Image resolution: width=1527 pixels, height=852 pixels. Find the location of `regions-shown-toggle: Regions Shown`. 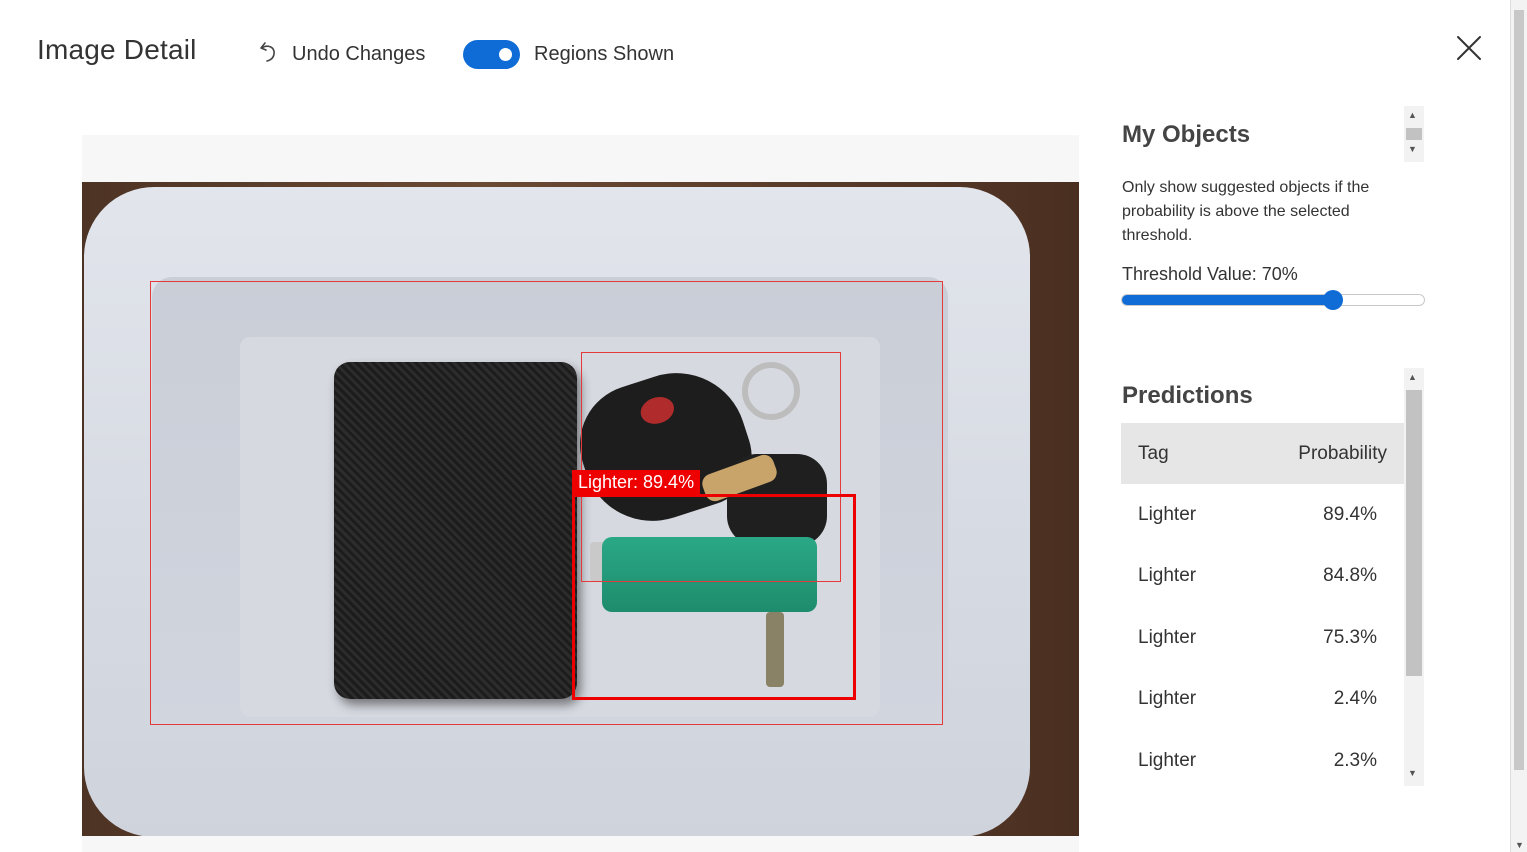

regions-shown-toggle: Regions Shown is located at coordinates (568, 54).